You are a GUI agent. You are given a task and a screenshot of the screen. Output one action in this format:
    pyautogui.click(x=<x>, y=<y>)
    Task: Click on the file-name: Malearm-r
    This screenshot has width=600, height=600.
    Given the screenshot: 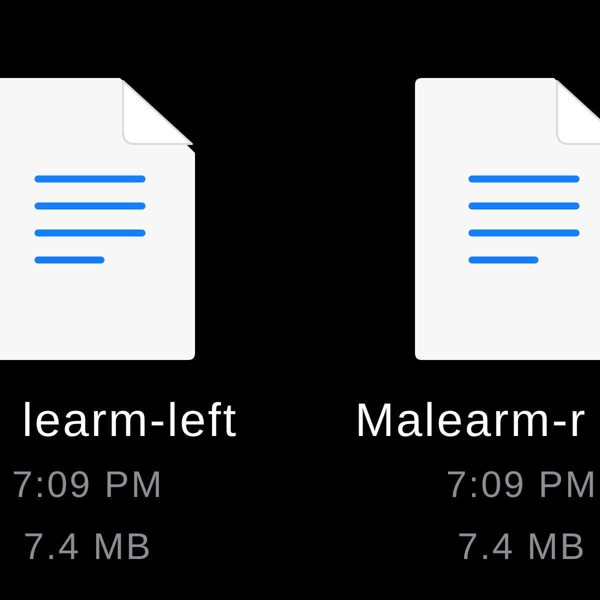 What is the action you would take?
    pyautogui.click(x=471, y=420)
    